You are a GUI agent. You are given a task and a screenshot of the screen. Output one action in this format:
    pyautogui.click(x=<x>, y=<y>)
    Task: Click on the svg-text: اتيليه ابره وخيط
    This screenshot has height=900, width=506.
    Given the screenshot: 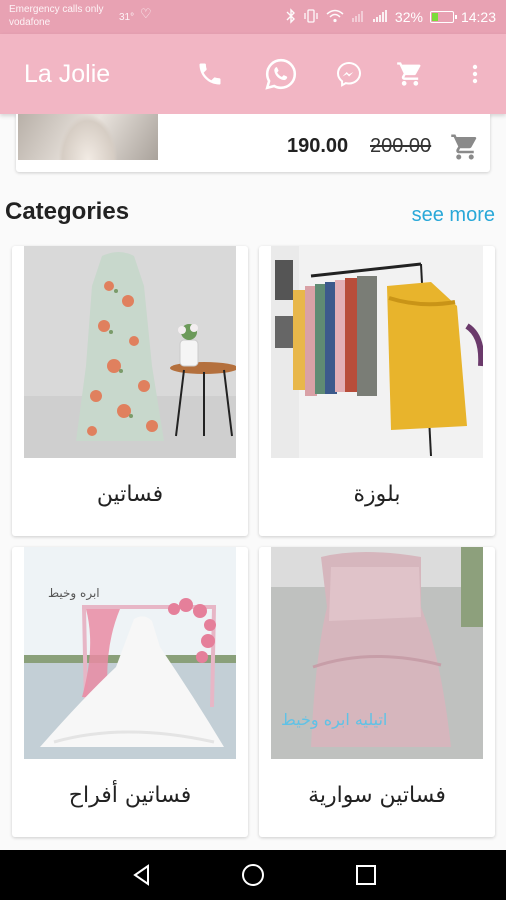 What is the action you would take?
    pyautogui.click(x=334, y=720)
    